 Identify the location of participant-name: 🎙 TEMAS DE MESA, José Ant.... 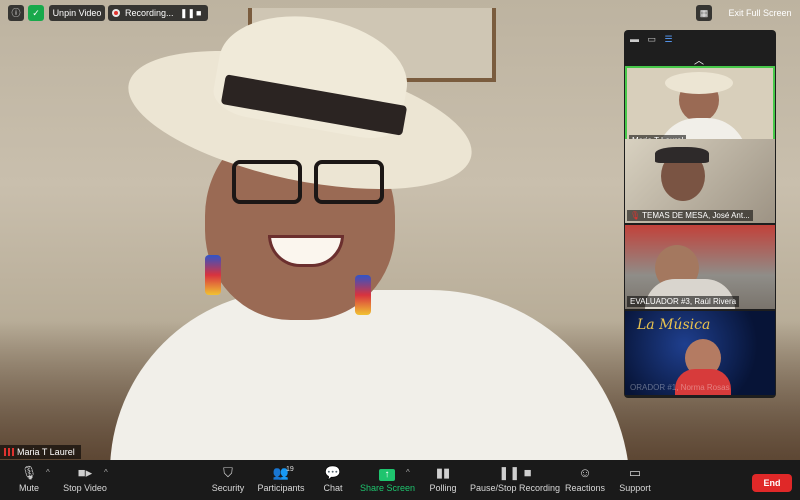
(690, 215).